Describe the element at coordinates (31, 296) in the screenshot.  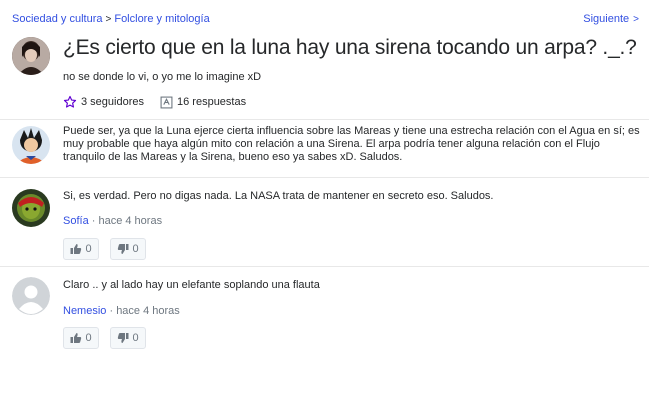
I see `answerer-avatar-default` at that location.